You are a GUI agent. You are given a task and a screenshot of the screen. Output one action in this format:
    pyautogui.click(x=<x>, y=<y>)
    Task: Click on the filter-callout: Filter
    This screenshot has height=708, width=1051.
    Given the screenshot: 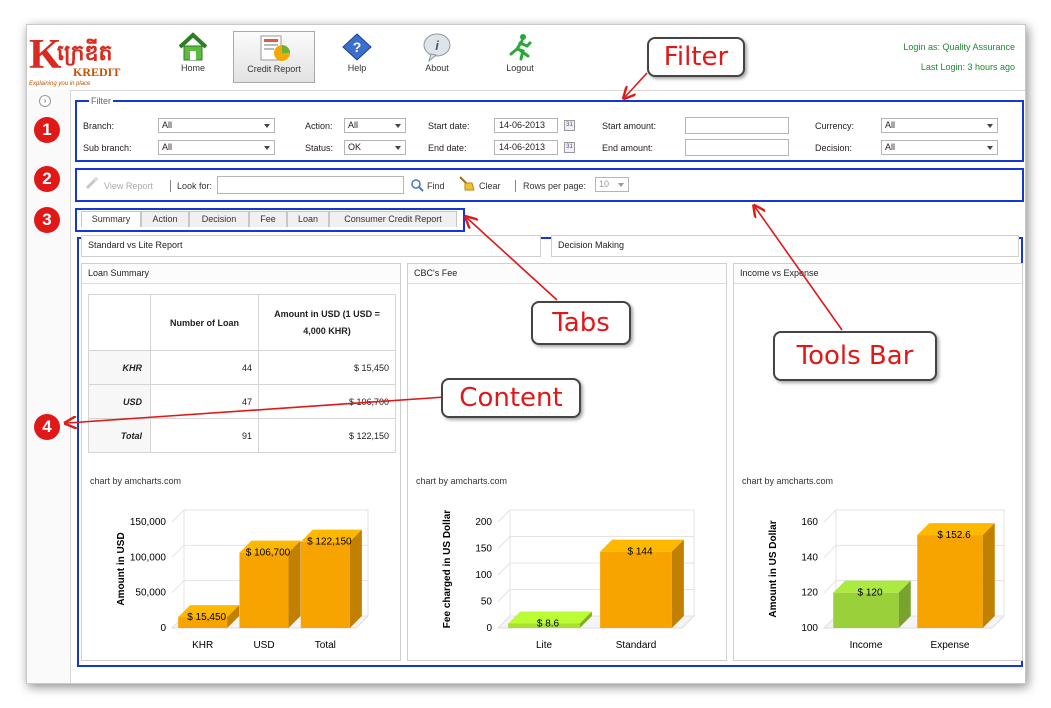 What is the action you would take?
    pyautogui.click(x=696, y=57)
    